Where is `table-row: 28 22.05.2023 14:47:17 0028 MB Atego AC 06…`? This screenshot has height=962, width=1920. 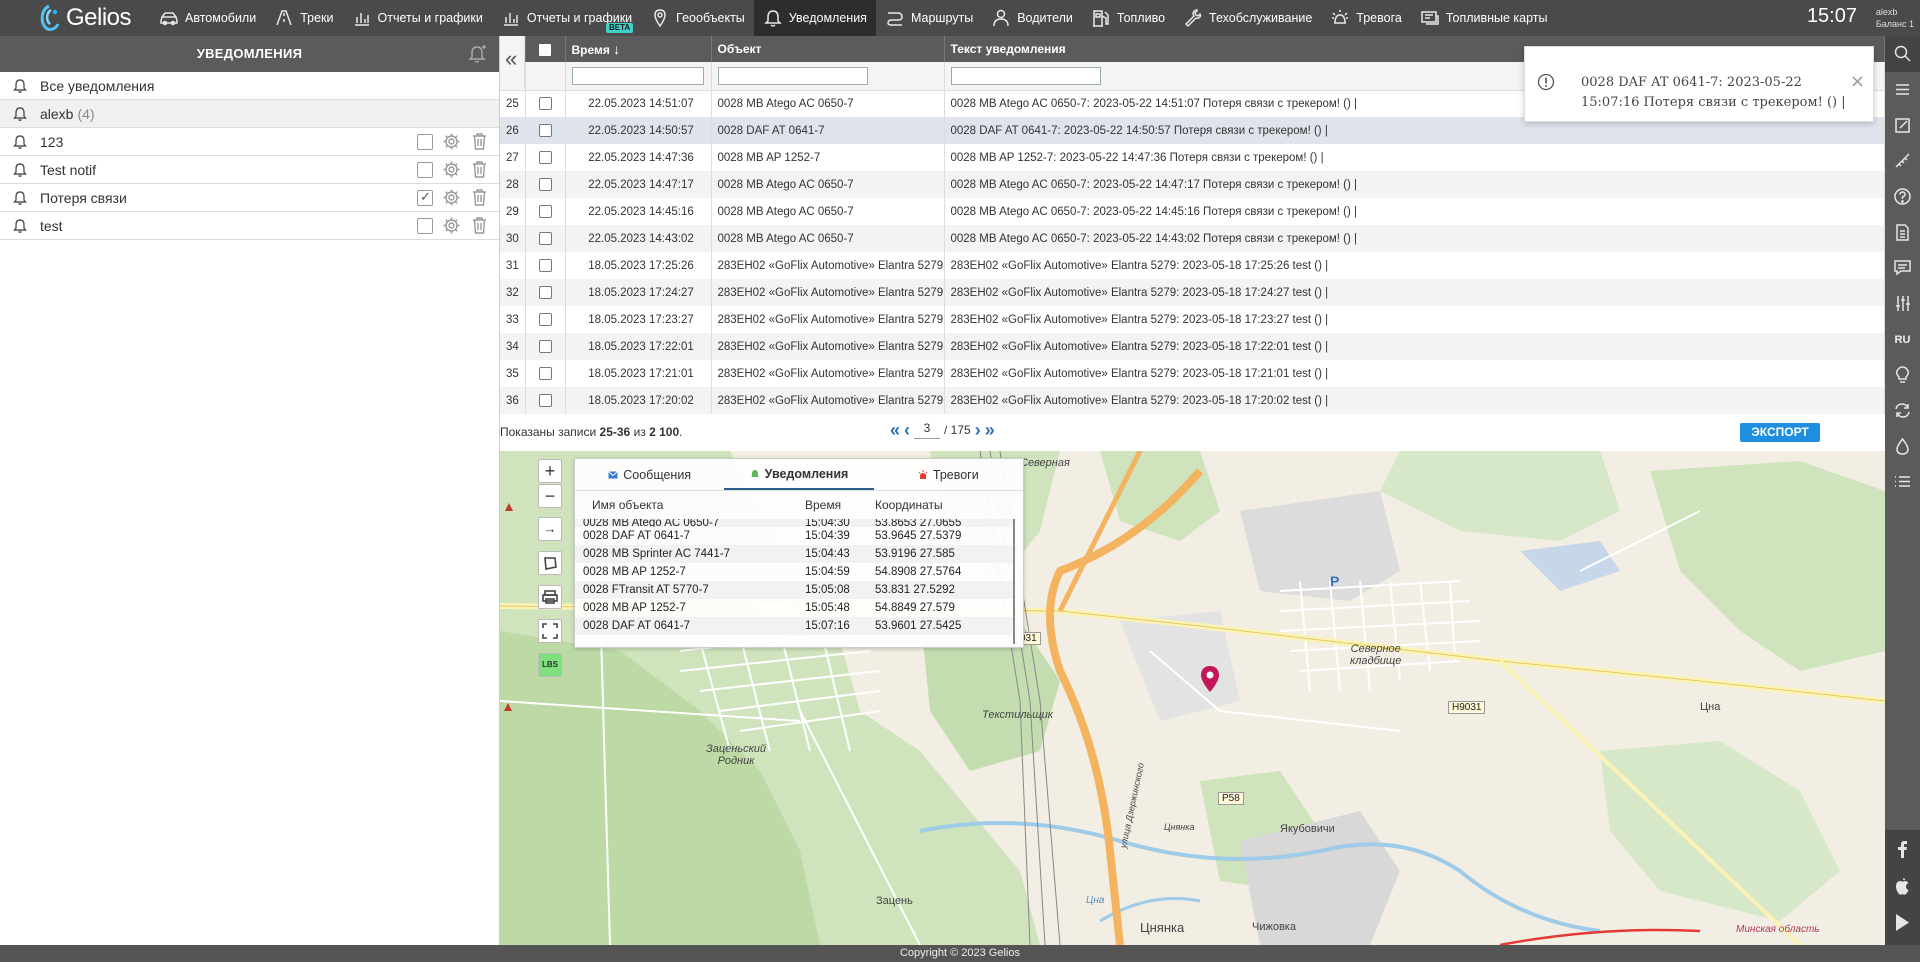
table-row: 28 22.05.2023 14:47:17 0028 MB Atego AC 06… is located at coordinates (1192, 184).